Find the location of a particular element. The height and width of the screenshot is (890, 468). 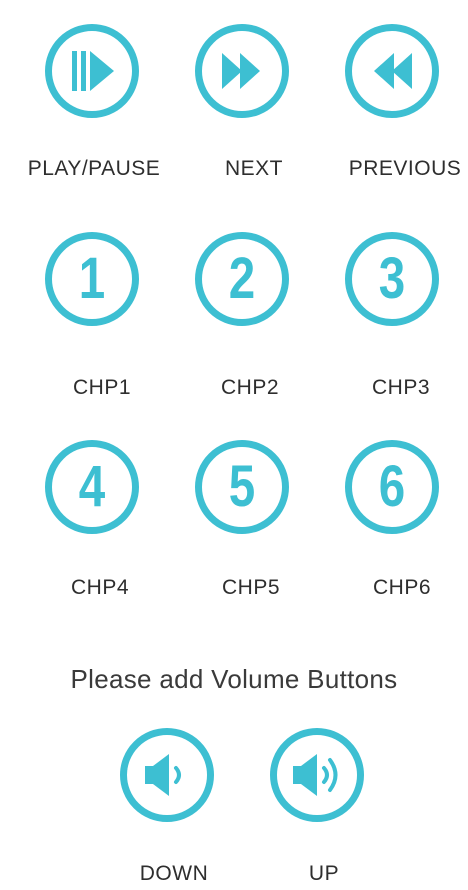

chapter-5-button: 5 is located at coordinates (242, 487).